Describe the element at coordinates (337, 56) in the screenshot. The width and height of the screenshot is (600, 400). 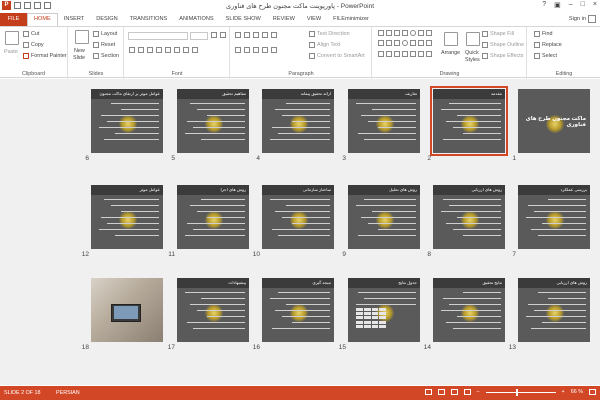
I see `convert-smartart-button: Convert to SmartArt` at that location.